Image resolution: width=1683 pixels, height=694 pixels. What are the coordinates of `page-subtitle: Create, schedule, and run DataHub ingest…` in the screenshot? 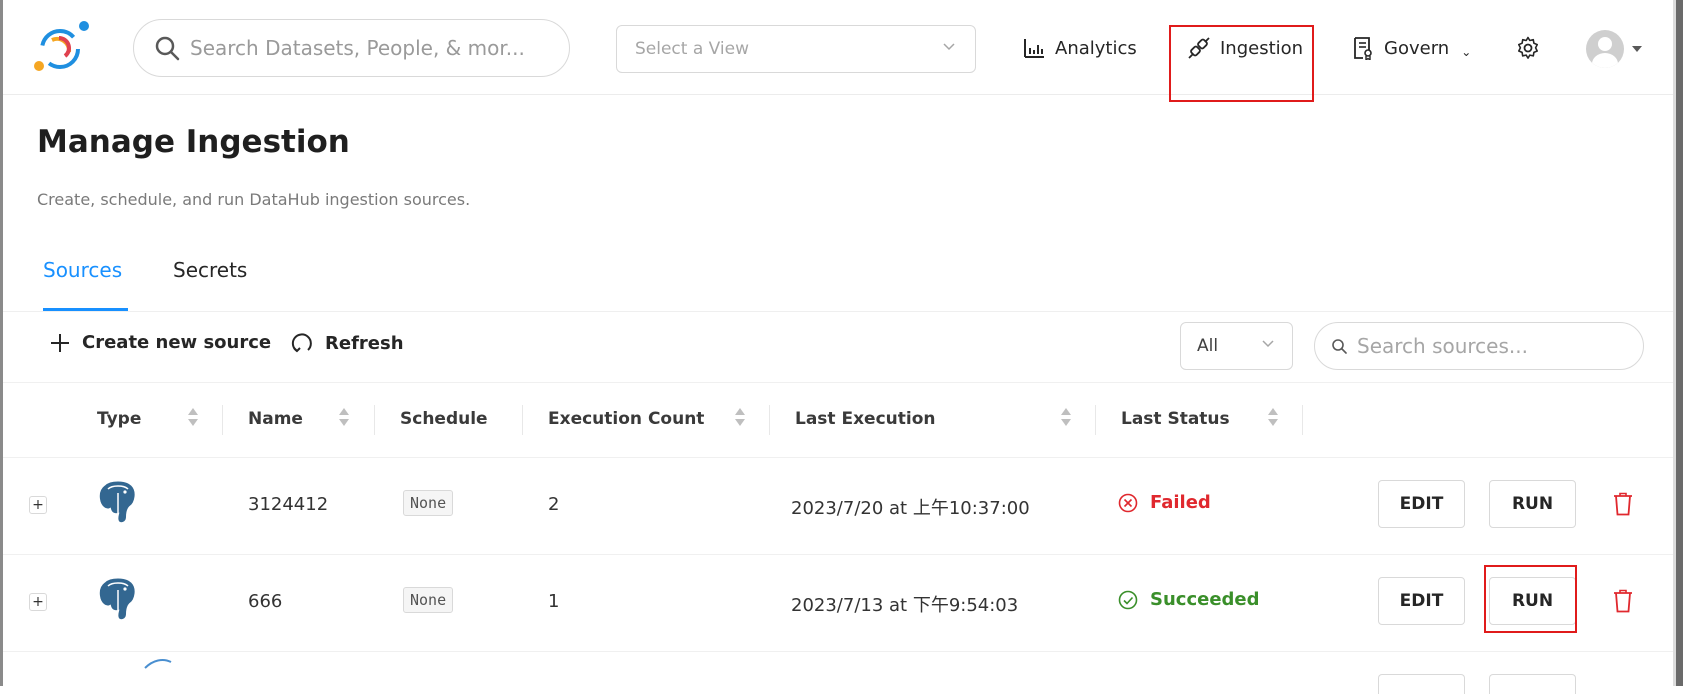 It's located at (254, 199).